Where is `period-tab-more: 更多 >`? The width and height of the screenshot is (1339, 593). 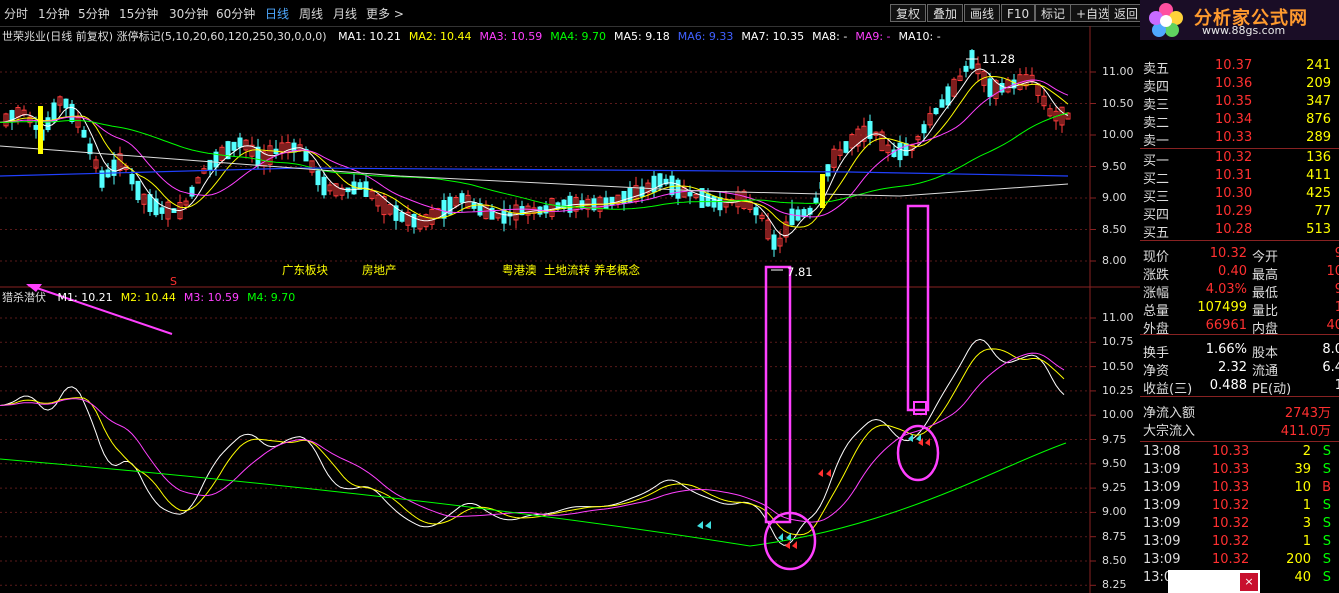
period-tab-more: 更多 > is located at coordinates (385, 13).